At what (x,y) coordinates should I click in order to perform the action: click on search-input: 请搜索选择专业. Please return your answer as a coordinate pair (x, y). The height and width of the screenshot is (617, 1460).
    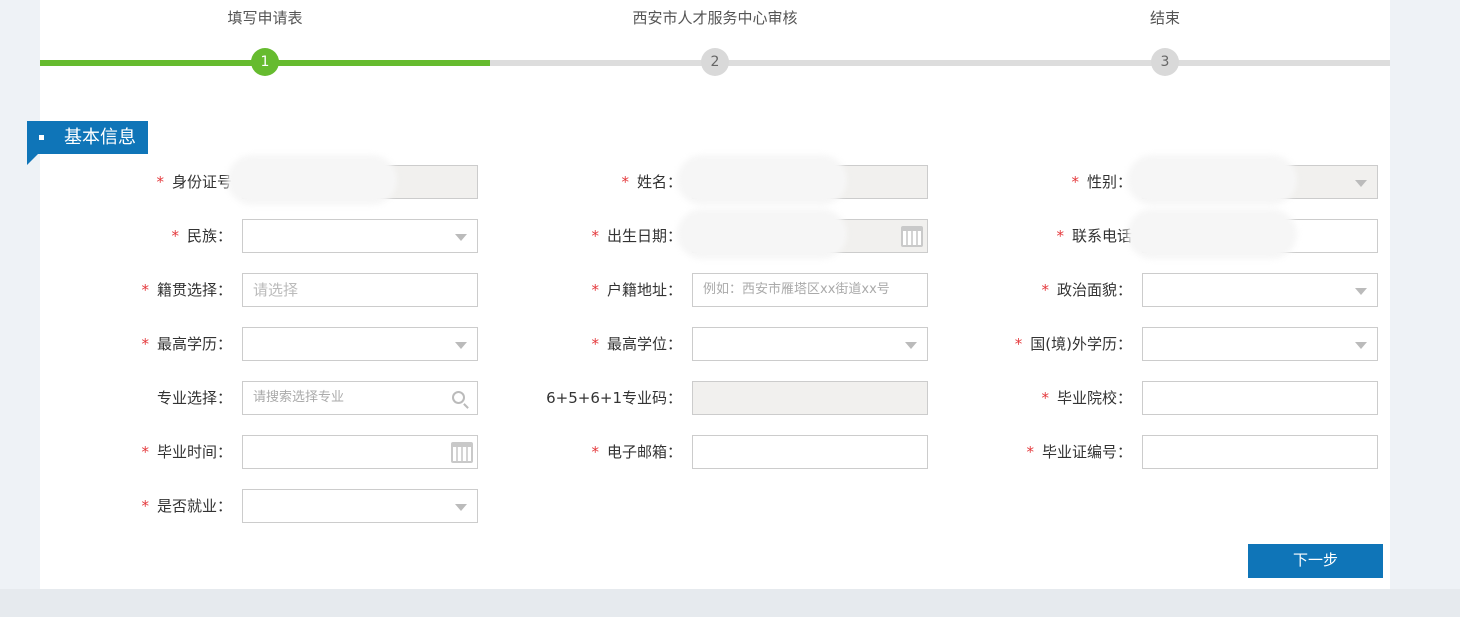
    Looking at the image, I should click on (360, 398).